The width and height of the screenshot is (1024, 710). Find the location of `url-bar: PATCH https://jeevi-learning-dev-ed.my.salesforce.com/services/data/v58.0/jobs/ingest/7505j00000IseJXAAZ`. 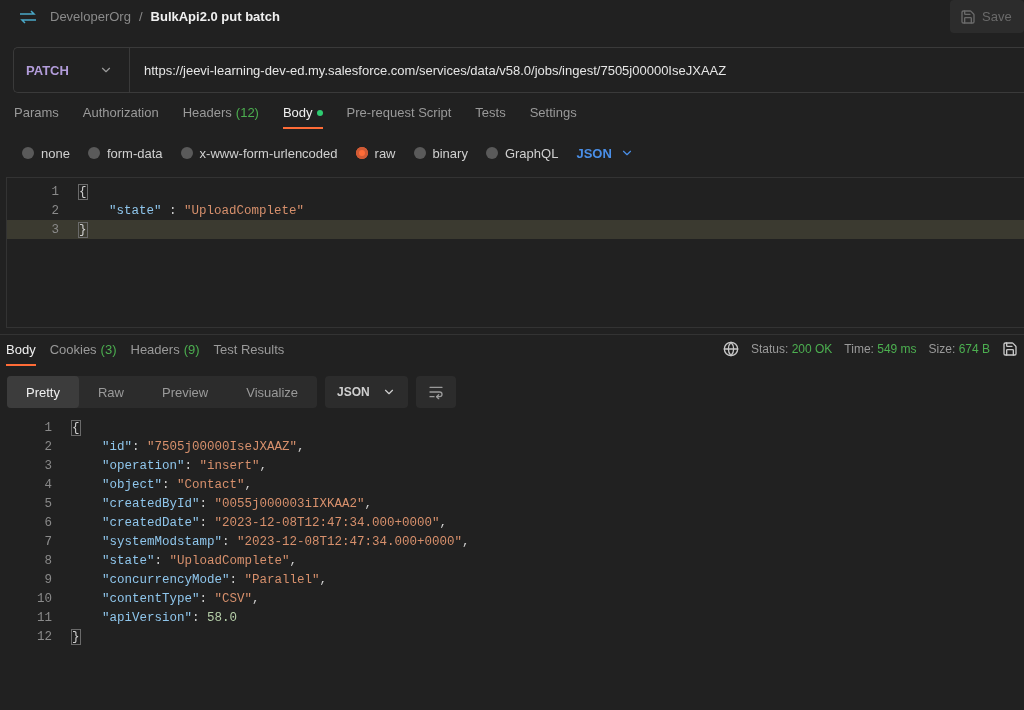

url-bar: PATCH https://jeevi-learning-dev-ed.my.salesforce.com/services/data/v58.0/jobs/ingest/7505j00000IseJXAAZ is located at coordinates (518, 70).